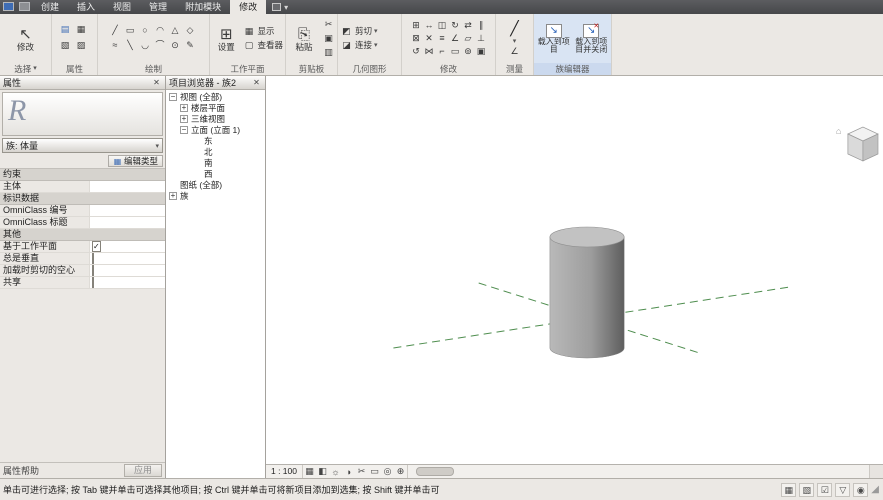  Describe the element at coordinates (587, 237) in the screenshot. I see `mass-cylinder-top-face` at that location.